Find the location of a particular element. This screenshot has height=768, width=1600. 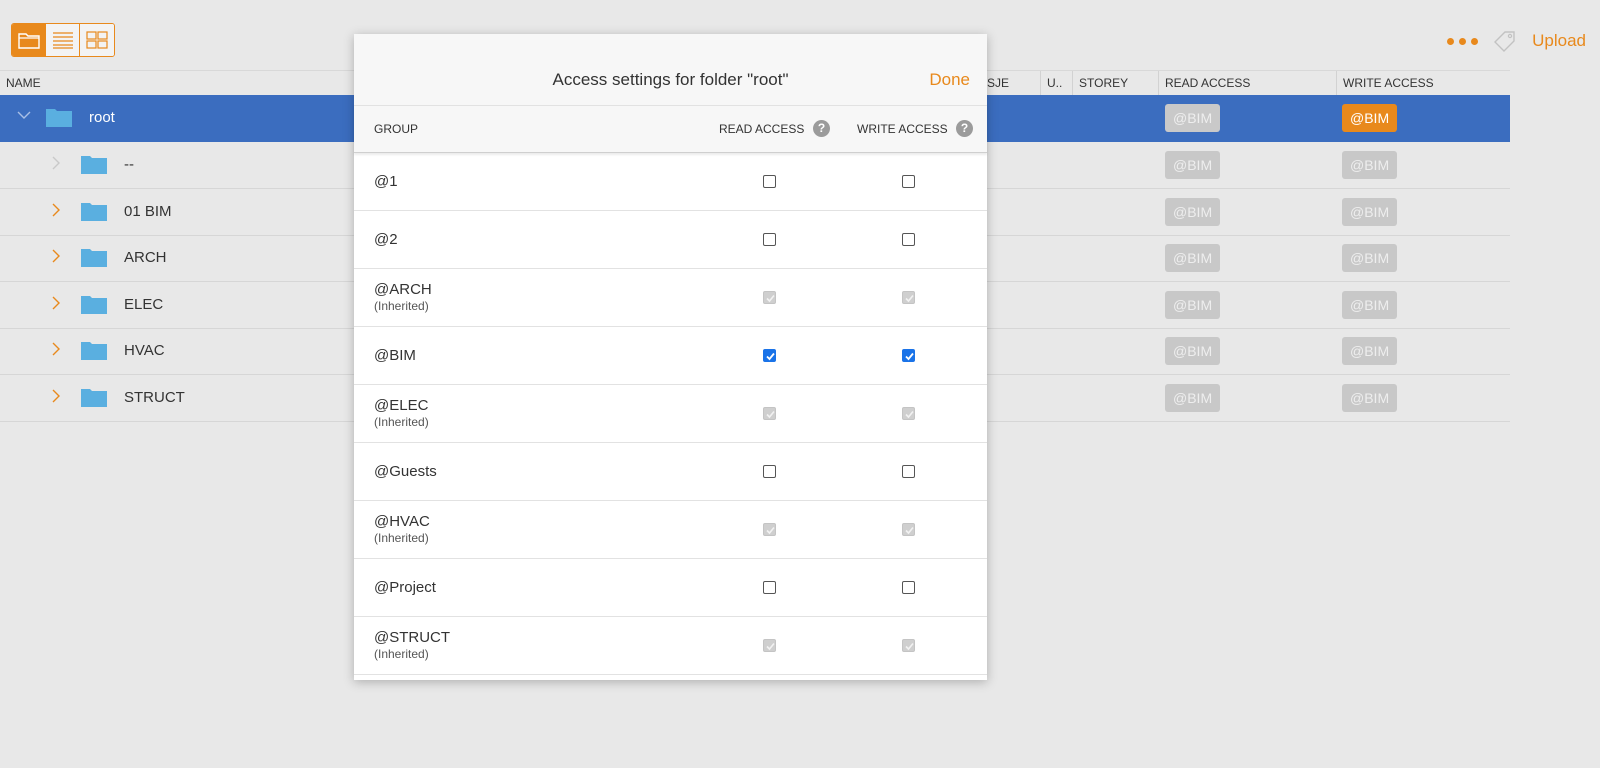

list-view-icon is located at coordinates (62, 40).